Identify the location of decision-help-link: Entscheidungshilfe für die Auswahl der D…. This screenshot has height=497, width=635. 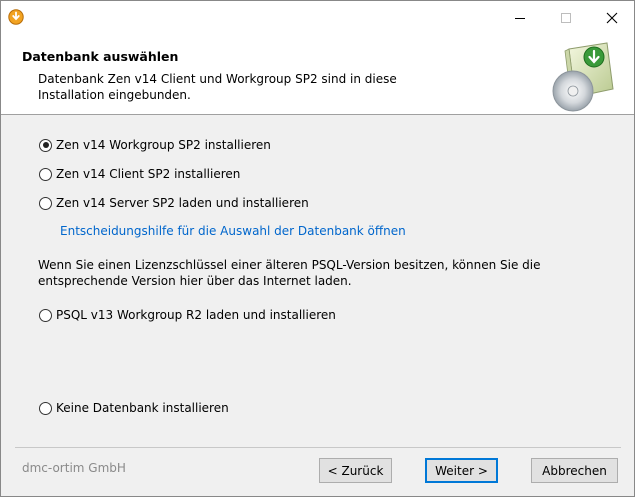
(233, 231).